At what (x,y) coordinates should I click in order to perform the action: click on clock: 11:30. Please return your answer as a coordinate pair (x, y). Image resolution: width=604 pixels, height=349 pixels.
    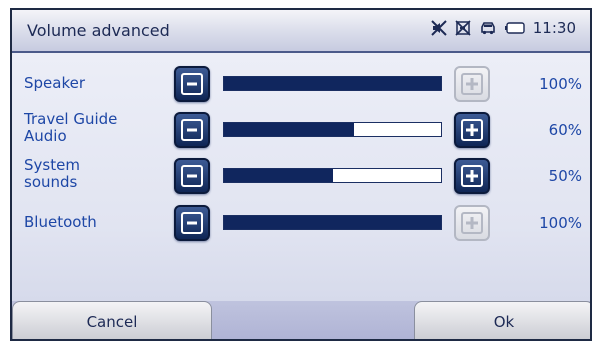
    Looking at the image, I should click on (554, 28).